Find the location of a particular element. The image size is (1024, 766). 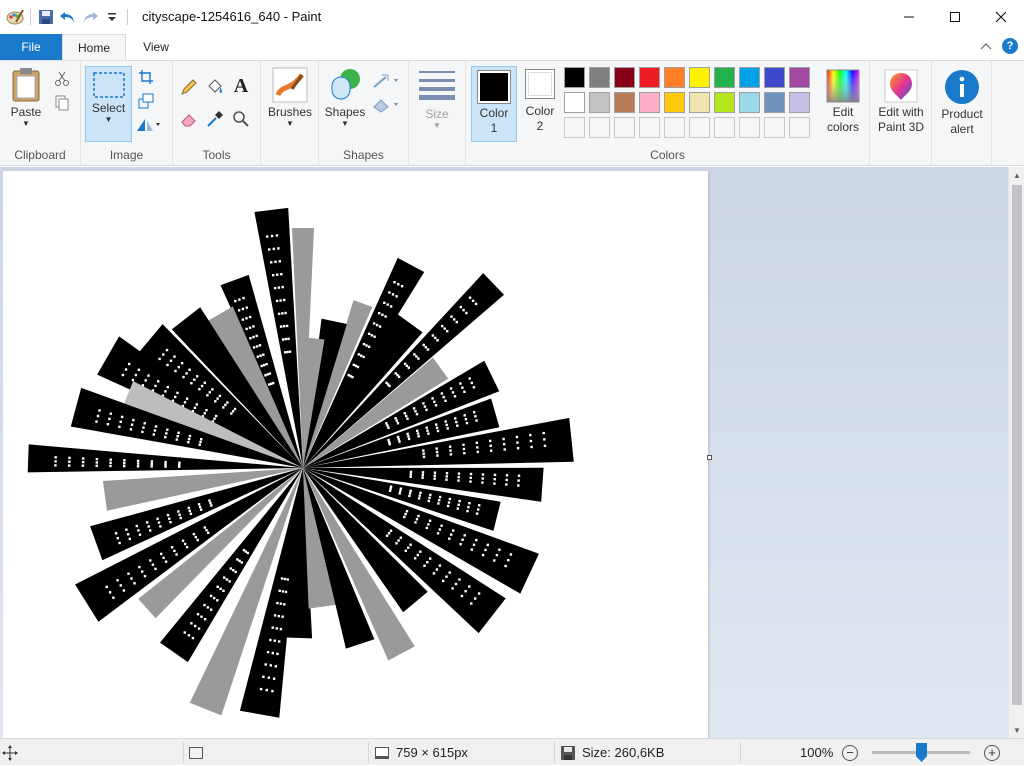

fill-icon is located at coordinates (386, 105).